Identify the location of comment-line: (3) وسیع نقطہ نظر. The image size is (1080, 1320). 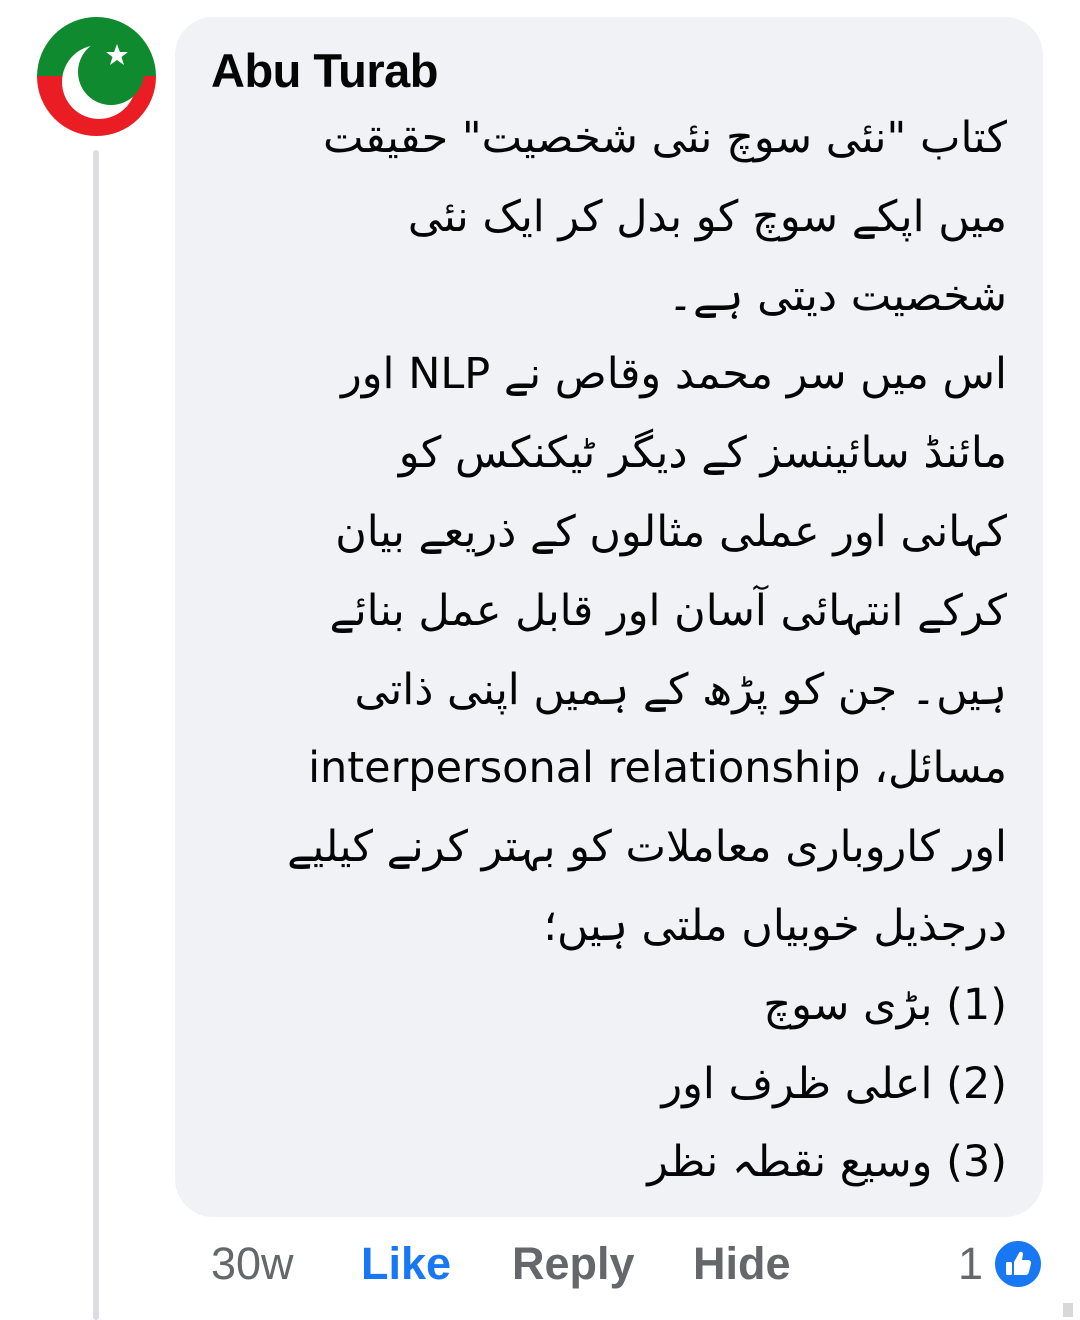
(827, 1162).